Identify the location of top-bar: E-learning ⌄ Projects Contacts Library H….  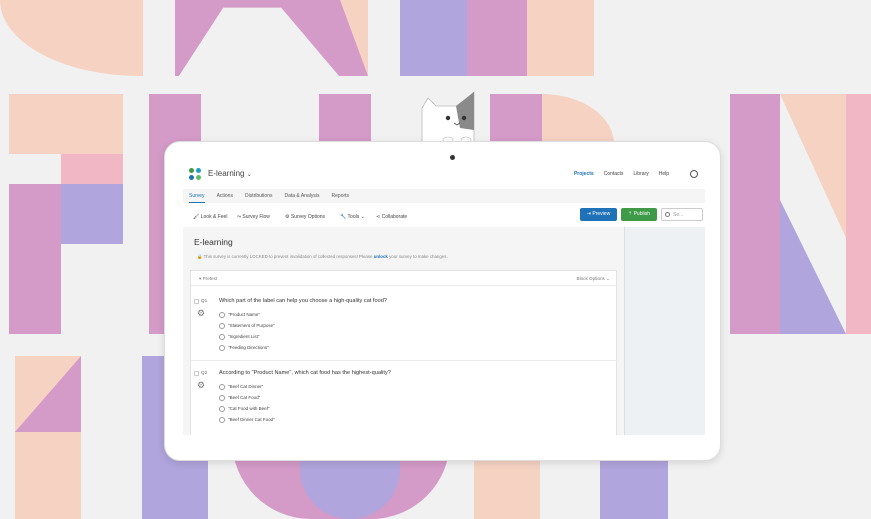
(444, 175).